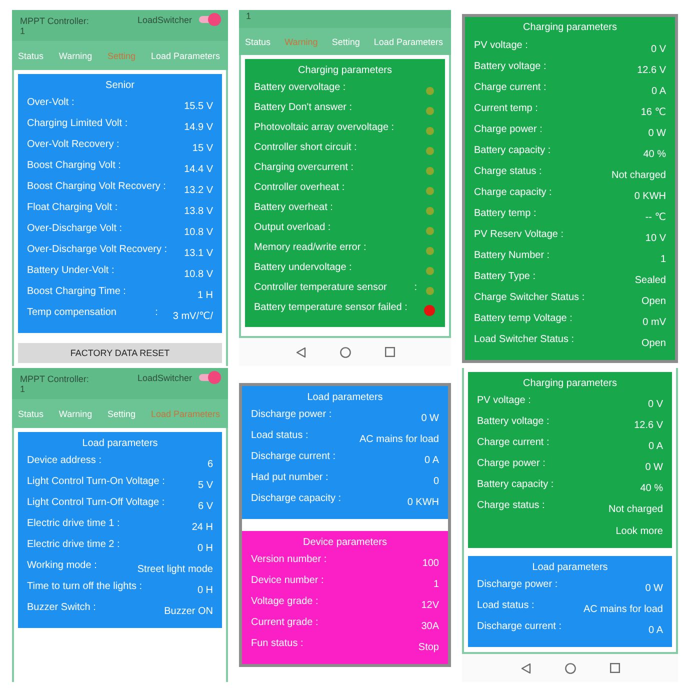  Describe the element at coordinates (73, 544) in the screenshot. I see `parameter-label: Electric drive time 2 :` at that location.